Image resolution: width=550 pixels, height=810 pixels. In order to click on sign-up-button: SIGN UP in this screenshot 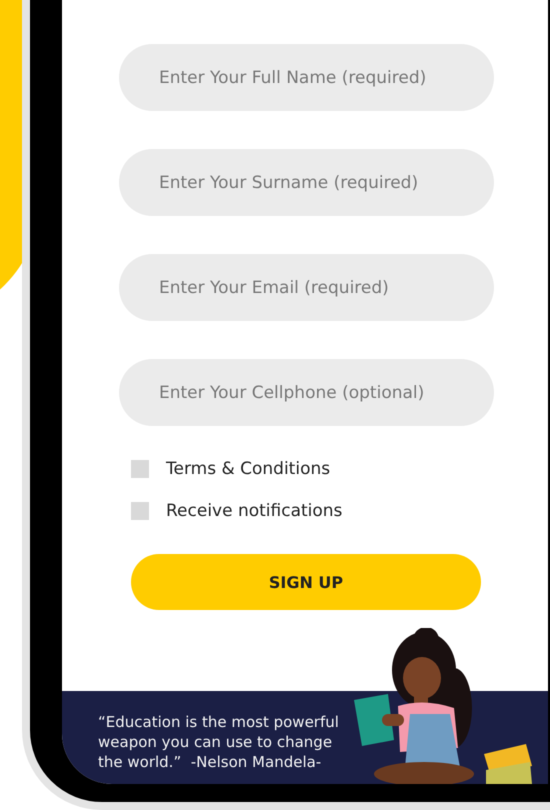, I will do `click(306, 582)`.